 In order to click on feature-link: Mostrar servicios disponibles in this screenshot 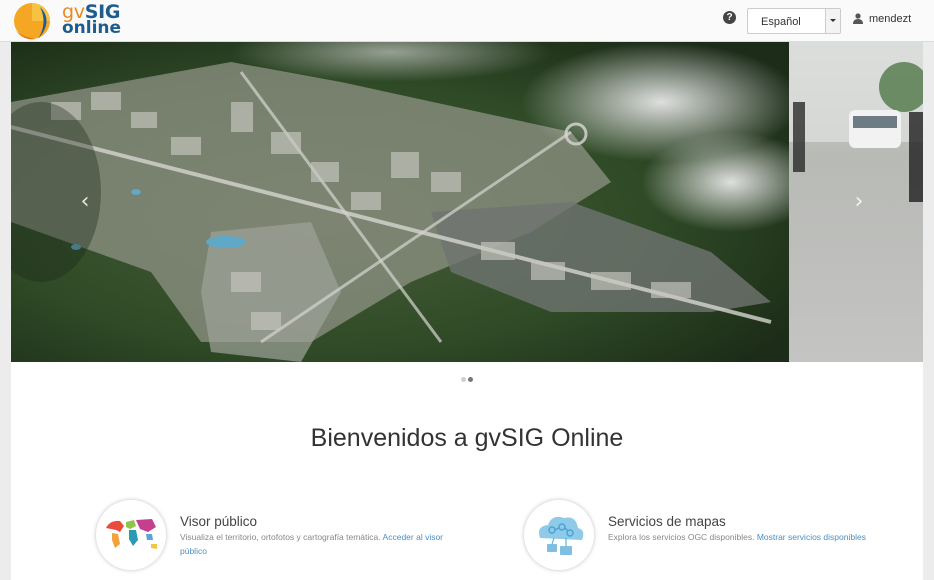, I will do `click(811, 537)`.